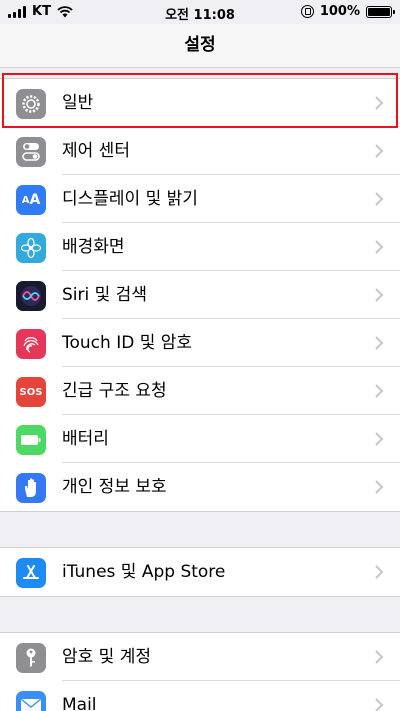 The width and height of the screenshot is (400, 711). I want to click on gear-icon, so click(31, 104).